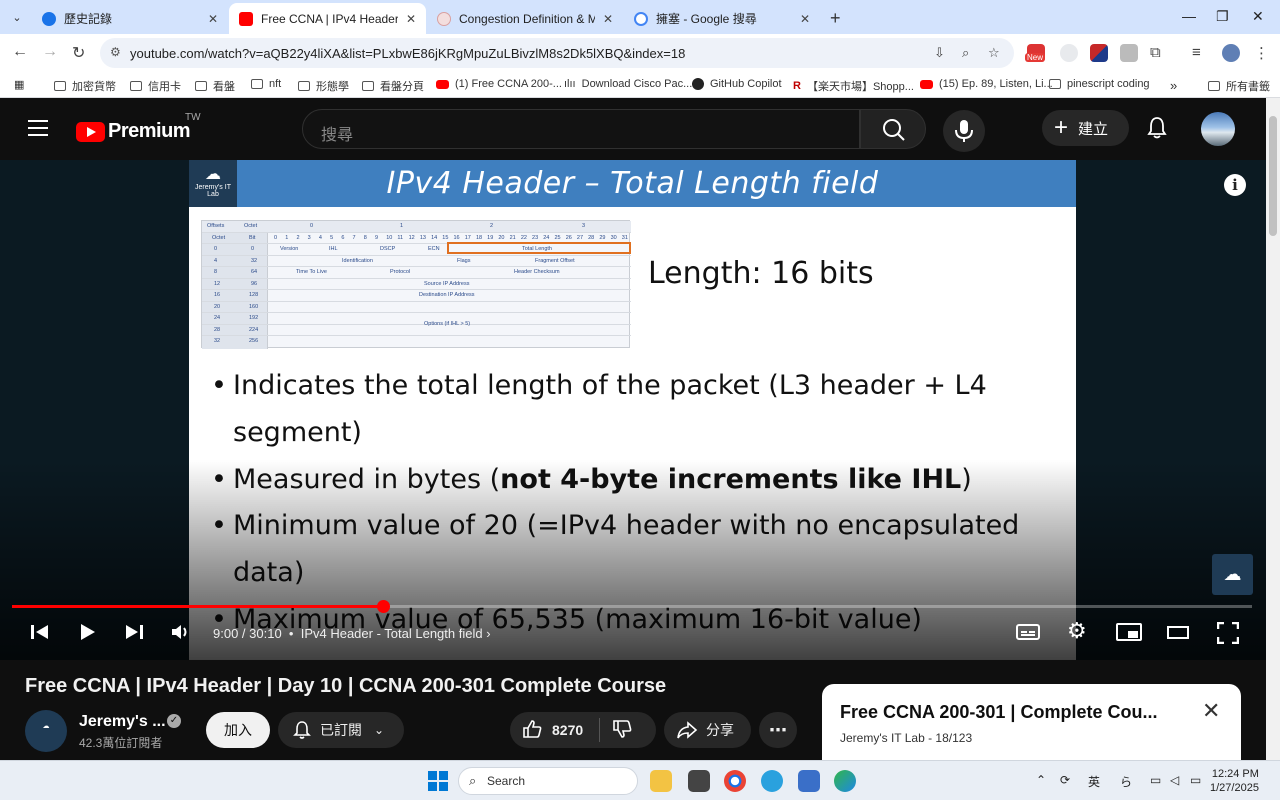 Image resolution: width=1280 pixels, height=800 pixels. Describe the element at coordinates (1035, 53) in the screenshot. I see `extension-new-icon: New` at that location.